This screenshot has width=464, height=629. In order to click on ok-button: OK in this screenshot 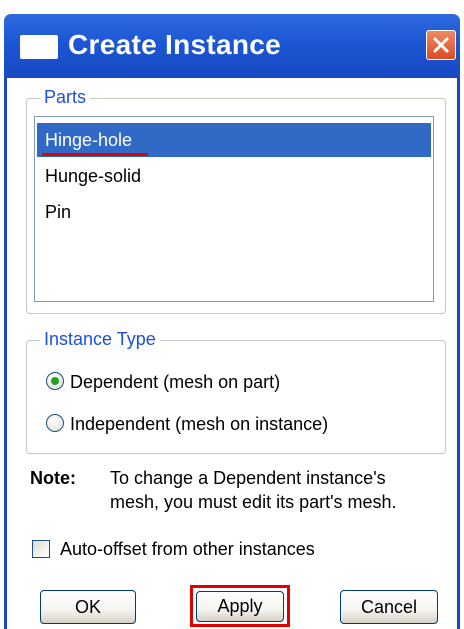, I will do `click(88, 607)`.